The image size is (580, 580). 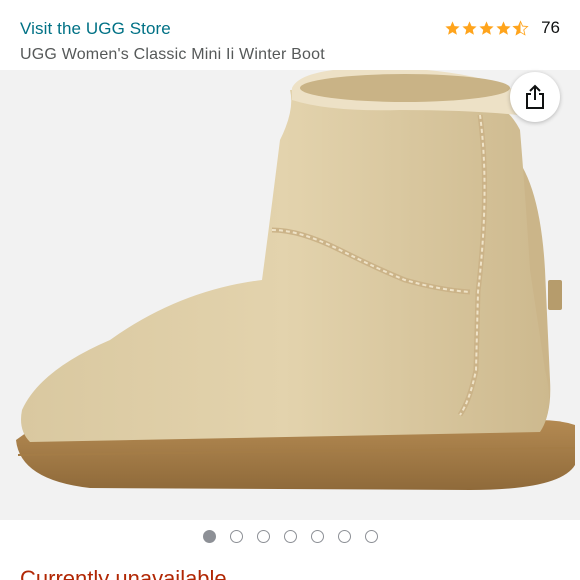 I want to click on star-rating, so click(x=486, y=28).